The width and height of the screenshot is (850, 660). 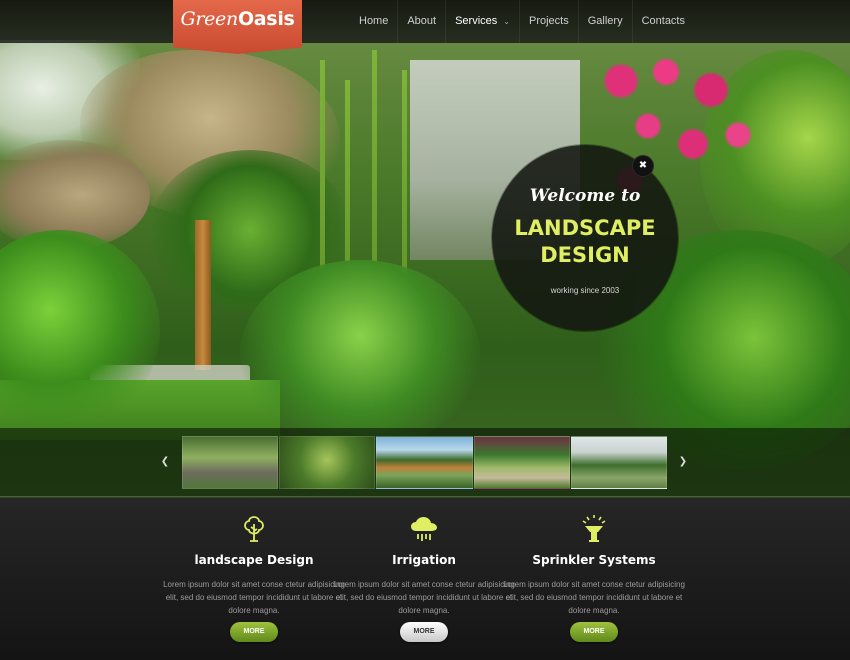 I want to click on welcome-title: LANDSCAPE DESIGN, so click(x=585, y=242).